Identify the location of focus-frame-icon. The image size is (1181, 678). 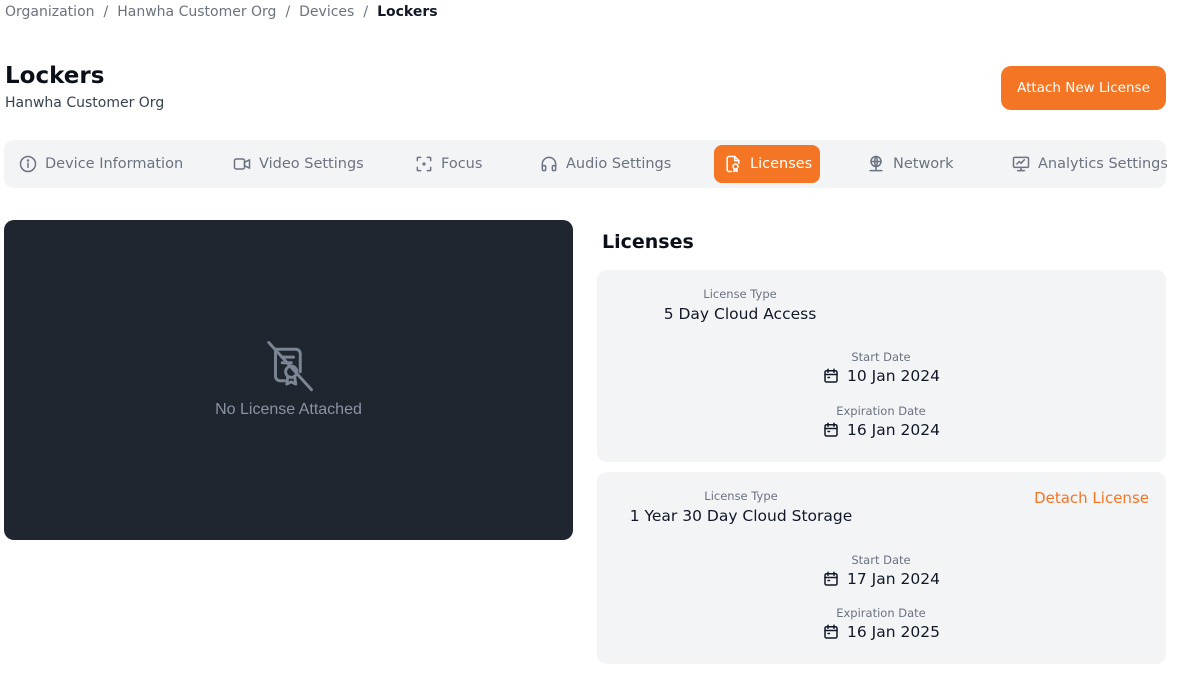
(424, 164).